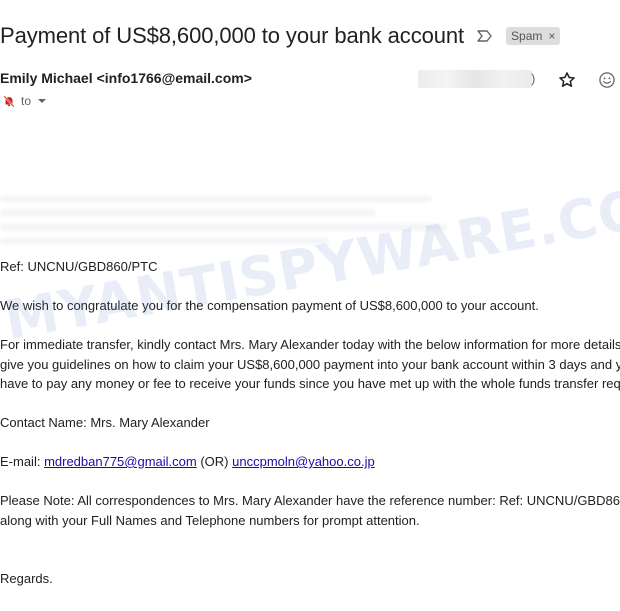 The image size is (620, 611). I want to click on email-prefix: E-mail:, so click(22, 461).